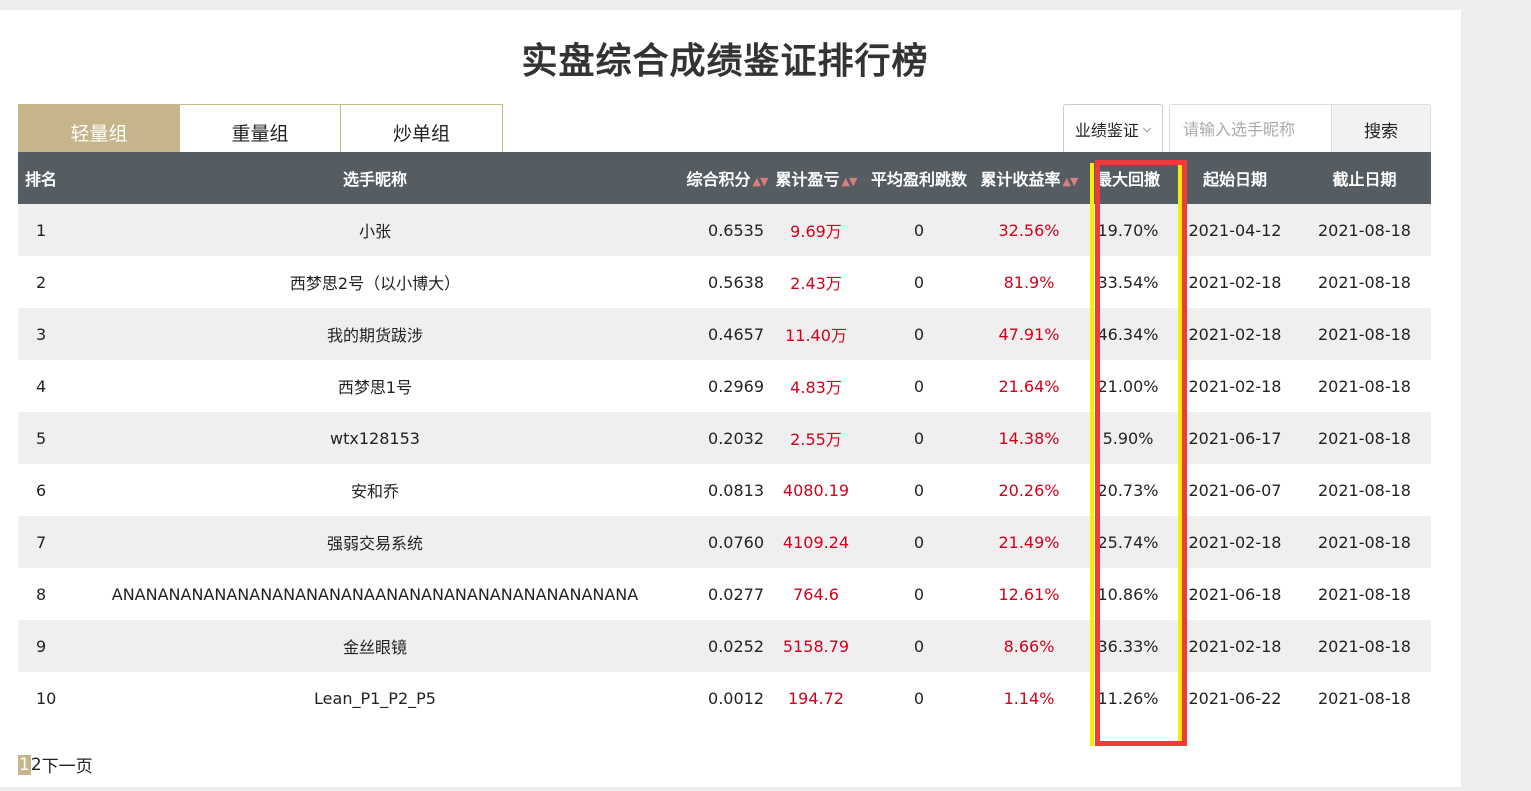 This screenshot has width=1531, height=791. Describe the element at coordinates (727, 646) in the screenshot. I see `score-cell: 0.0252` at that location.